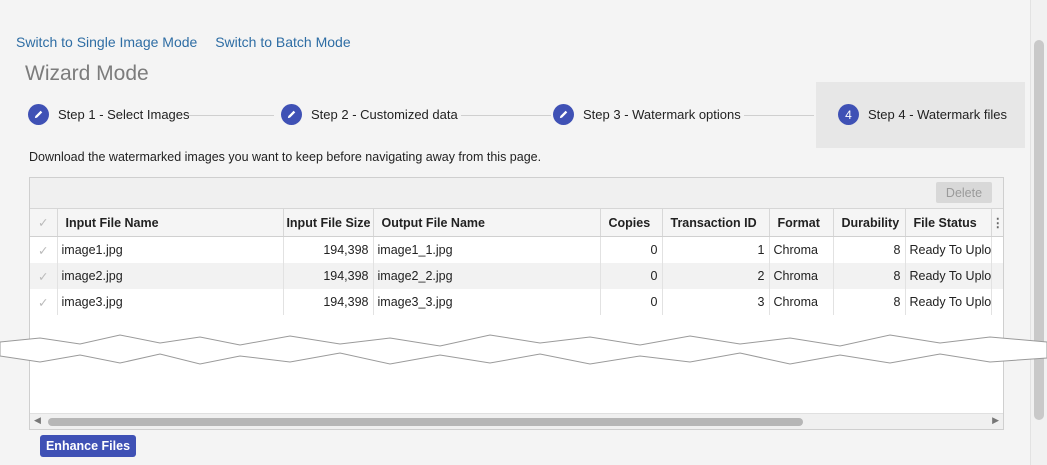  I want to click on delete-button: Delete, so click(964, 192).